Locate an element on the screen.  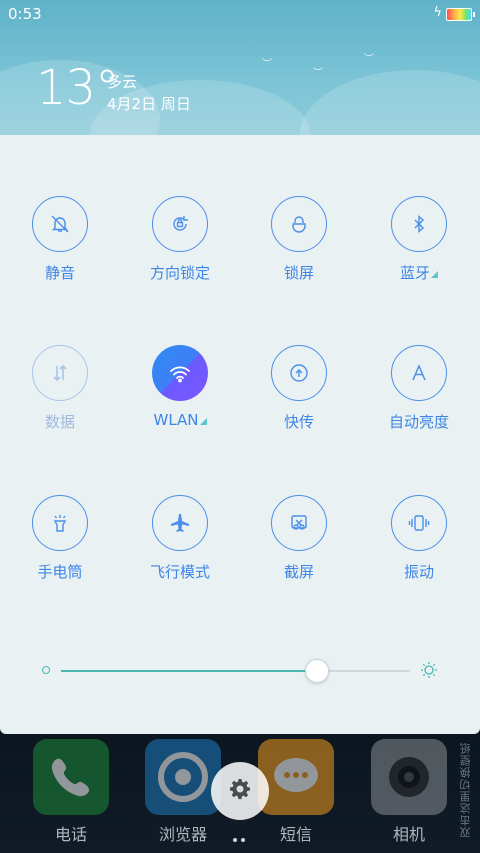
phone-app-icon is located at coordinates (71, 777).